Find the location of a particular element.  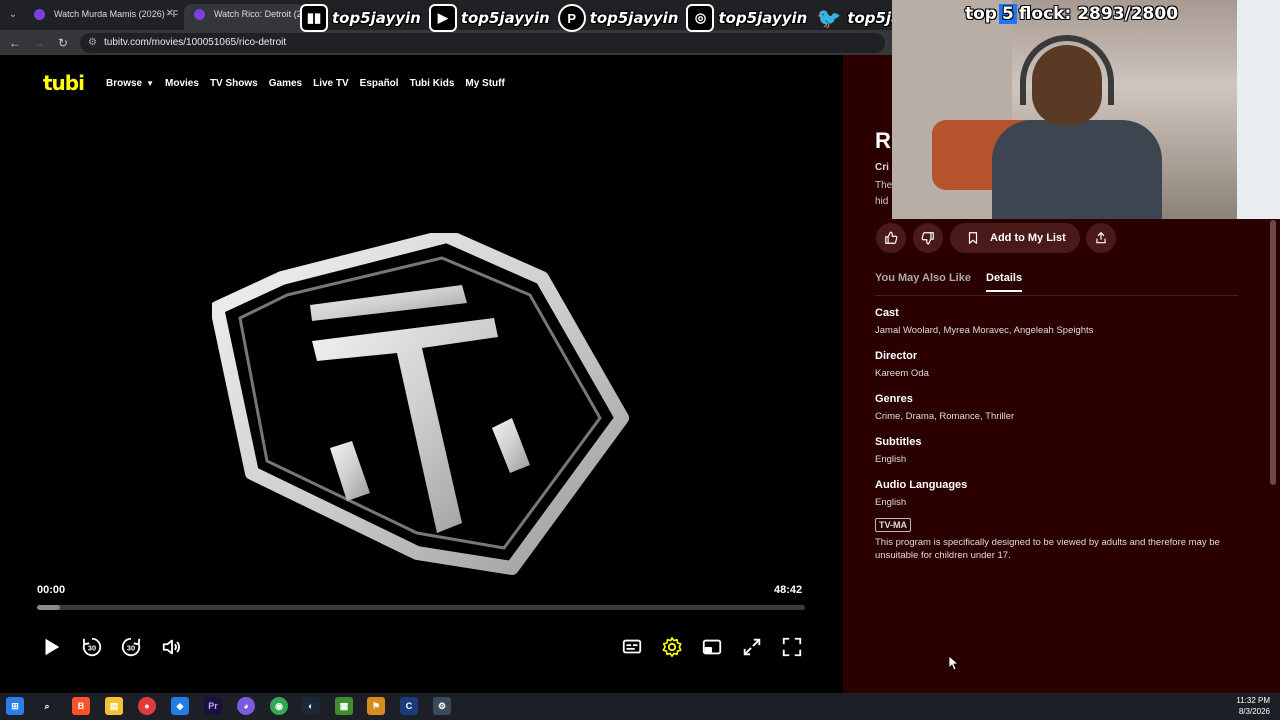

audio-languages-value: English is located at coordinates (891, 502).